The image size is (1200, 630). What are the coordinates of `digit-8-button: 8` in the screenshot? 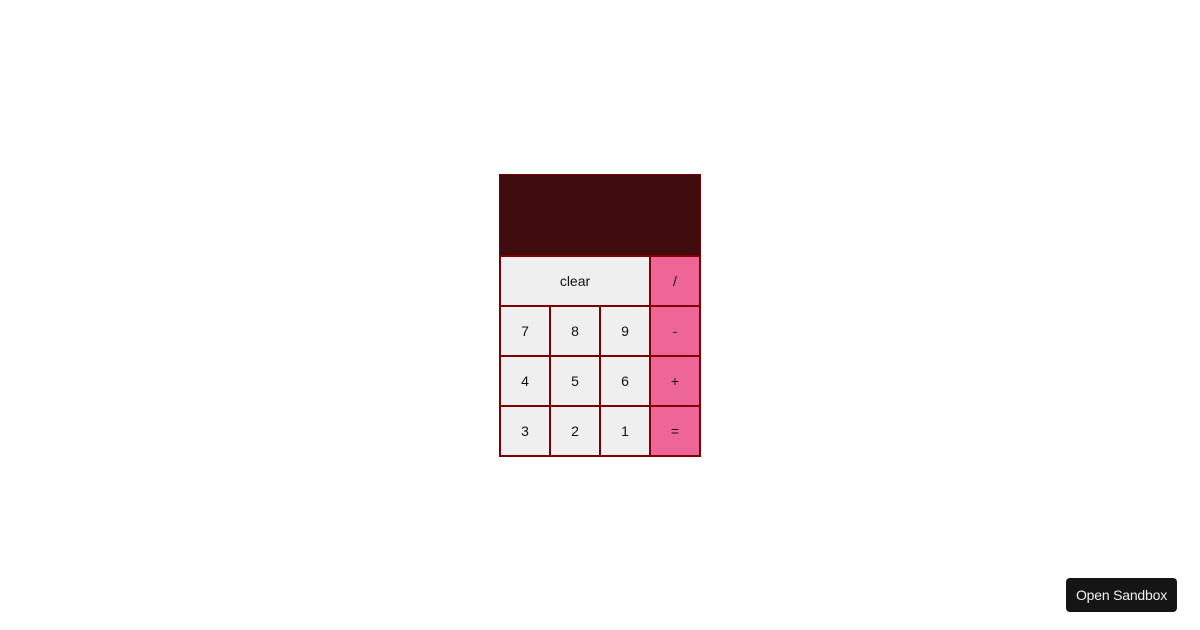 It's located at (575, 331).